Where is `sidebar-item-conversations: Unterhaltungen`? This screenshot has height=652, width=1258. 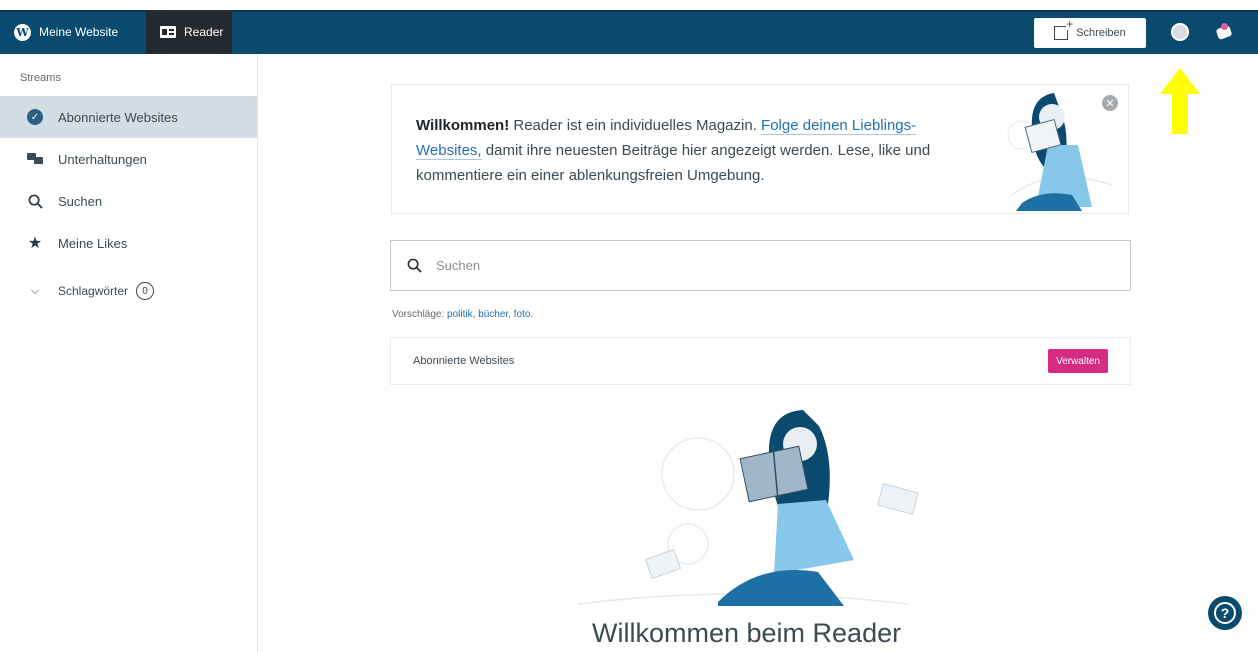
sidebar-item-conversations: Unterhaltungen is located at coordinates (128, 159).